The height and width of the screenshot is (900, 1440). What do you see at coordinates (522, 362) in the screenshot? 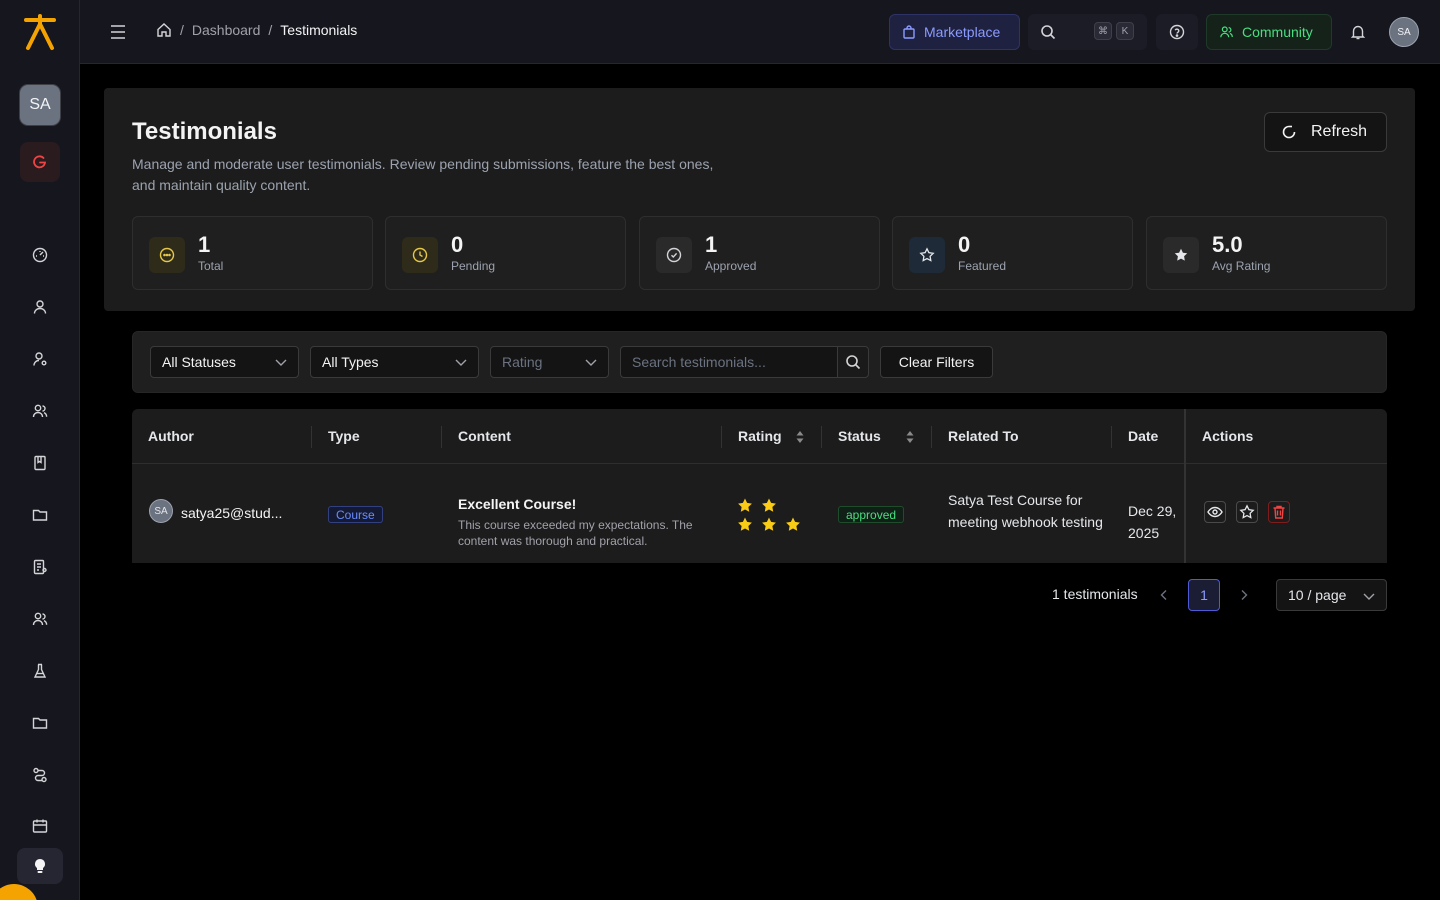
I see `rating-filter-placeholder: Rating` at bounding box center [522, 362].